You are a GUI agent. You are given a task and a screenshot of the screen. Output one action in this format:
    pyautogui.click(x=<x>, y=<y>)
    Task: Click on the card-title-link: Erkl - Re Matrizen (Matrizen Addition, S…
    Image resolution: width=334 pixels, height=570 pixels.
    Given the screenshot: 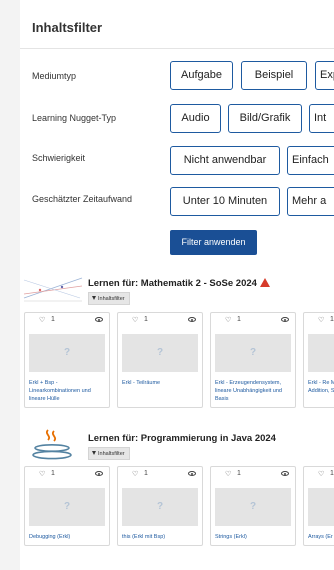 What is the action you would take?
    pyautogui.click(x=321, y=387)
    